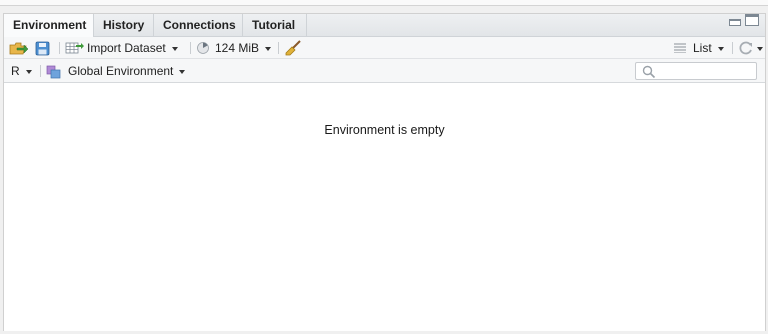 The image size is (768, 334). Describe the element at coordinates (21, 71) in the screenshot. I see `language-selector: R` at that location.